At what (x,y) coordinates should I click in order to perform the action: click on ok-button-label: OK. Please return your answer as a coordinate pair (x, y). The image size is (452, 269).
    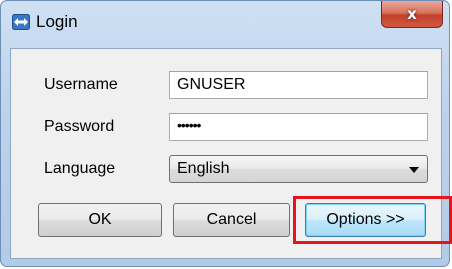
    Looking at the image, I should click on (100, 219).